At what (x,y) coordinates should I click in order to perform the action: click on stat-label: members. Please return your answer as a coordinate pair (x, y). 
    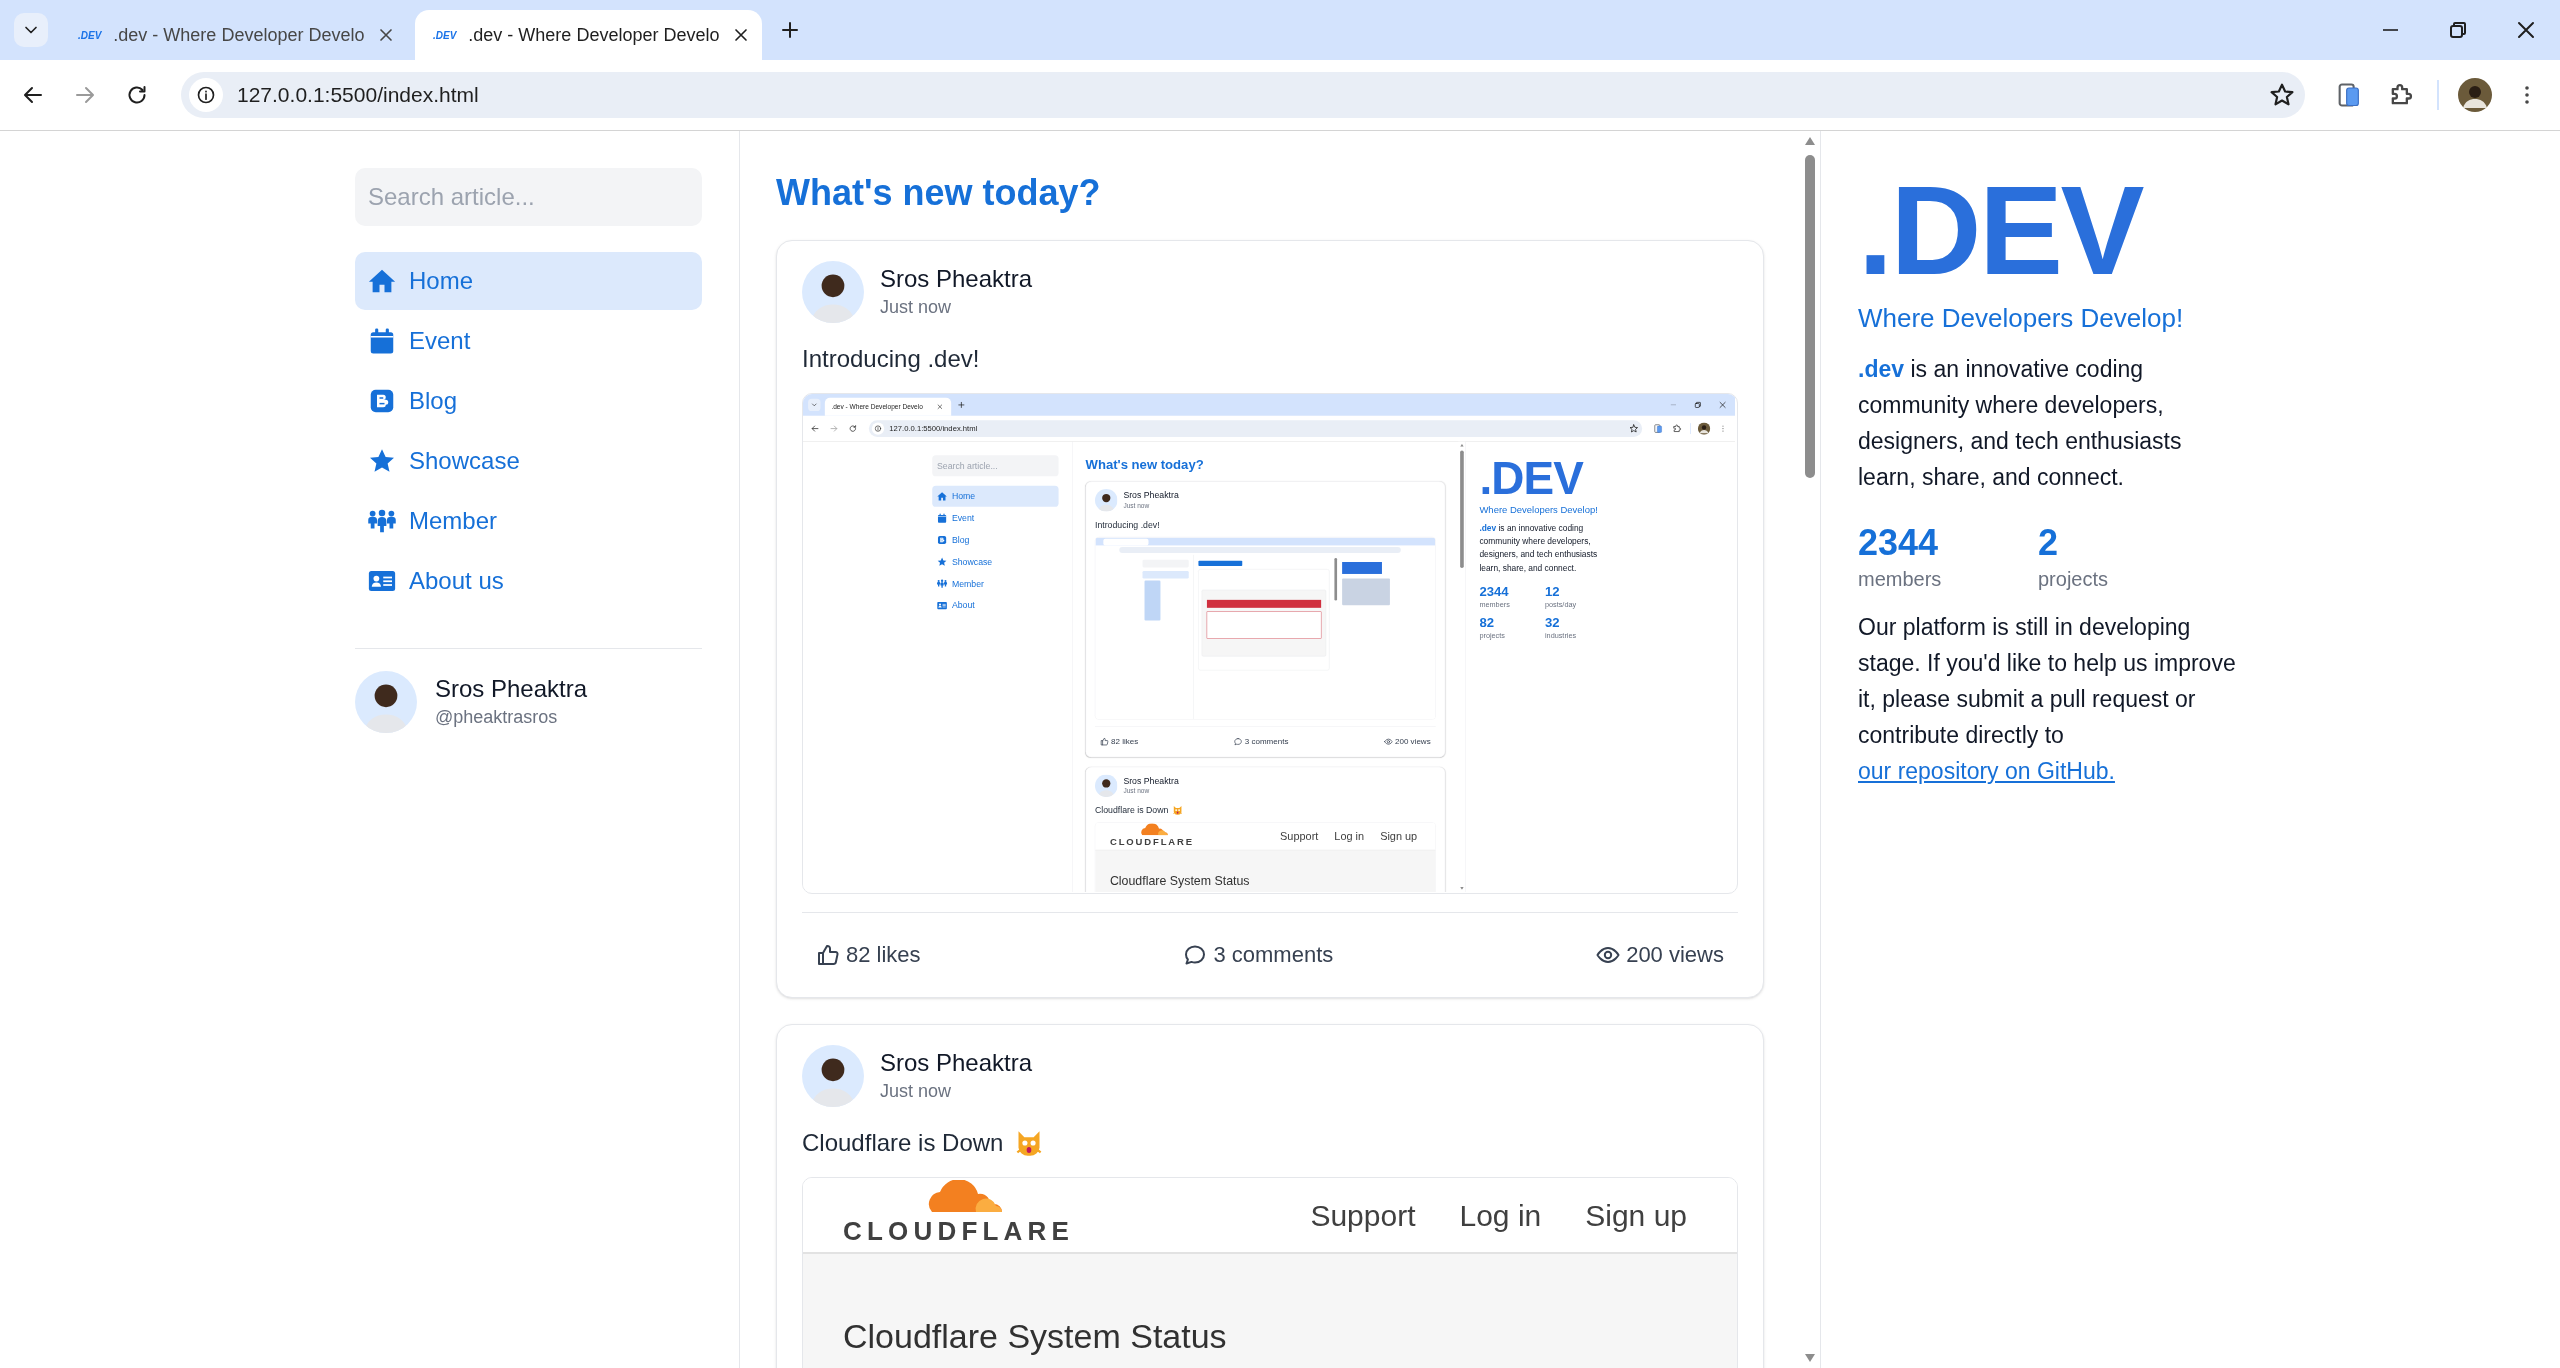
    Looking at the image, I should click on (1900, 579).